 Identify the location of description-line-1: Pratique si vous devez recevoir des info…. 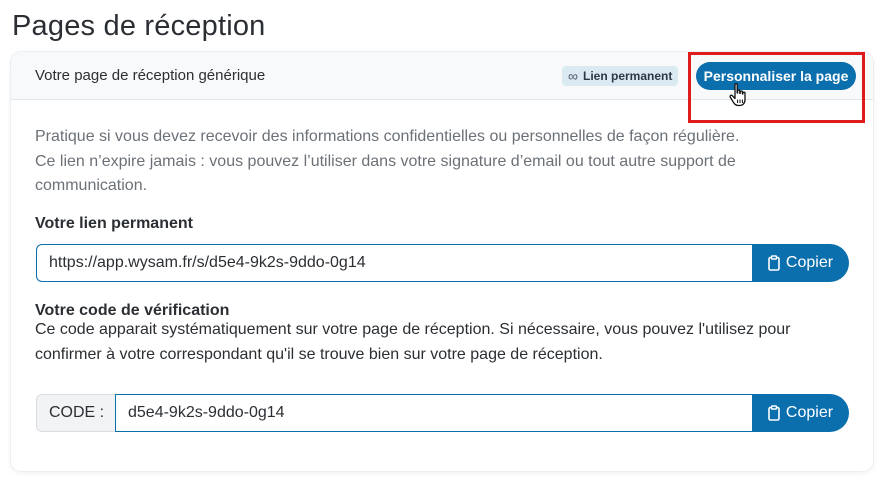
(387, 136).